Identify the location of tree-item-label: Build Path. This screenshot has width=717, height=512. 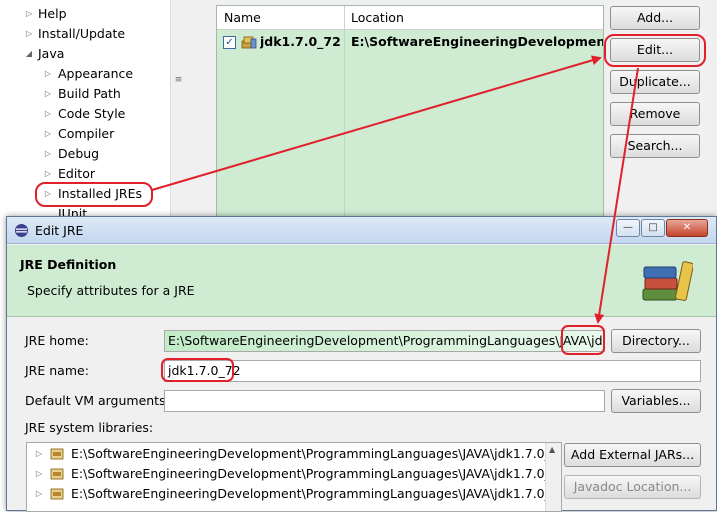
(89, 93).